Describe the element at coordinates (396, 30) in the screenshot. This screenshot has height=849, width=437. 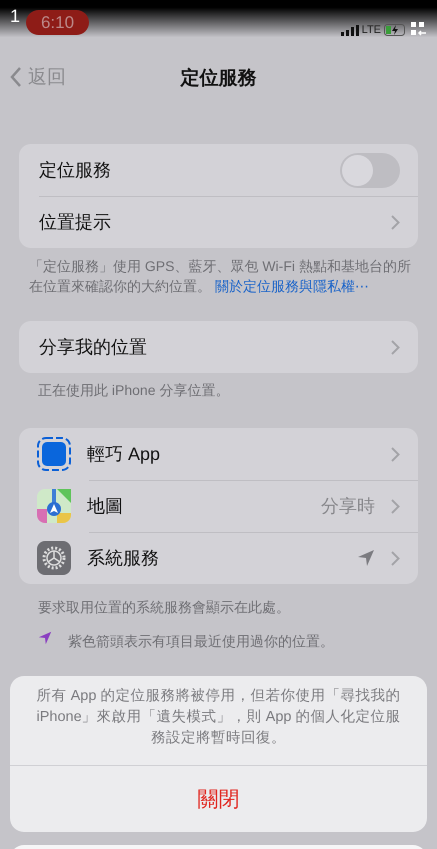
I see `battery-icon` at that location.